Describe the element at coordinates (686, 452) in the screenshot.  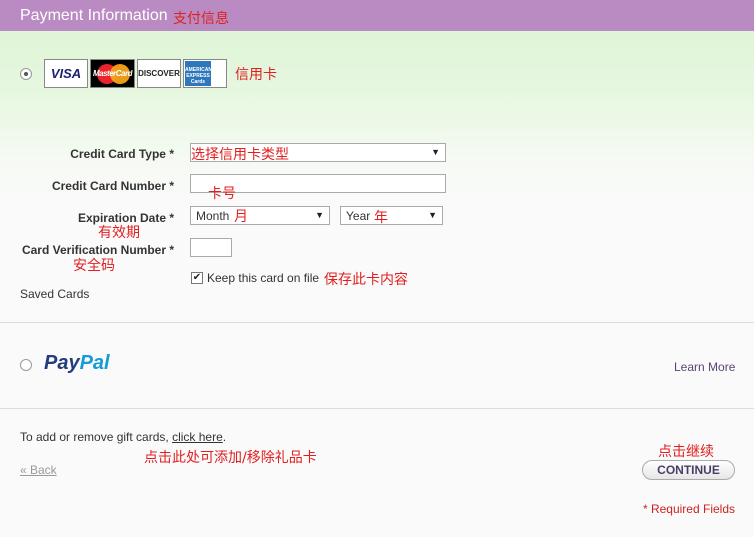
I see `continue-annotation: 点击继续` at that location.